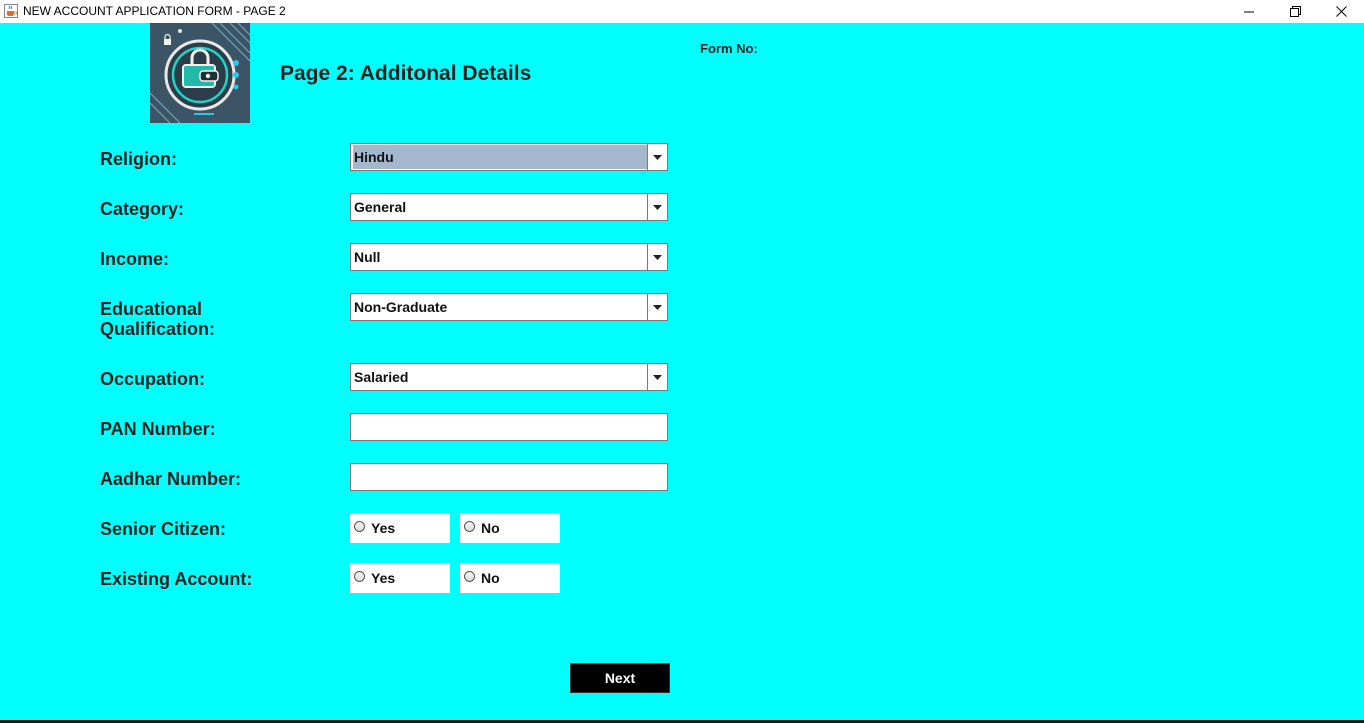  I want to click on window-title: NEW ACCOUNT APPLICATION FORM - PAGE 2, so click(154, 11).